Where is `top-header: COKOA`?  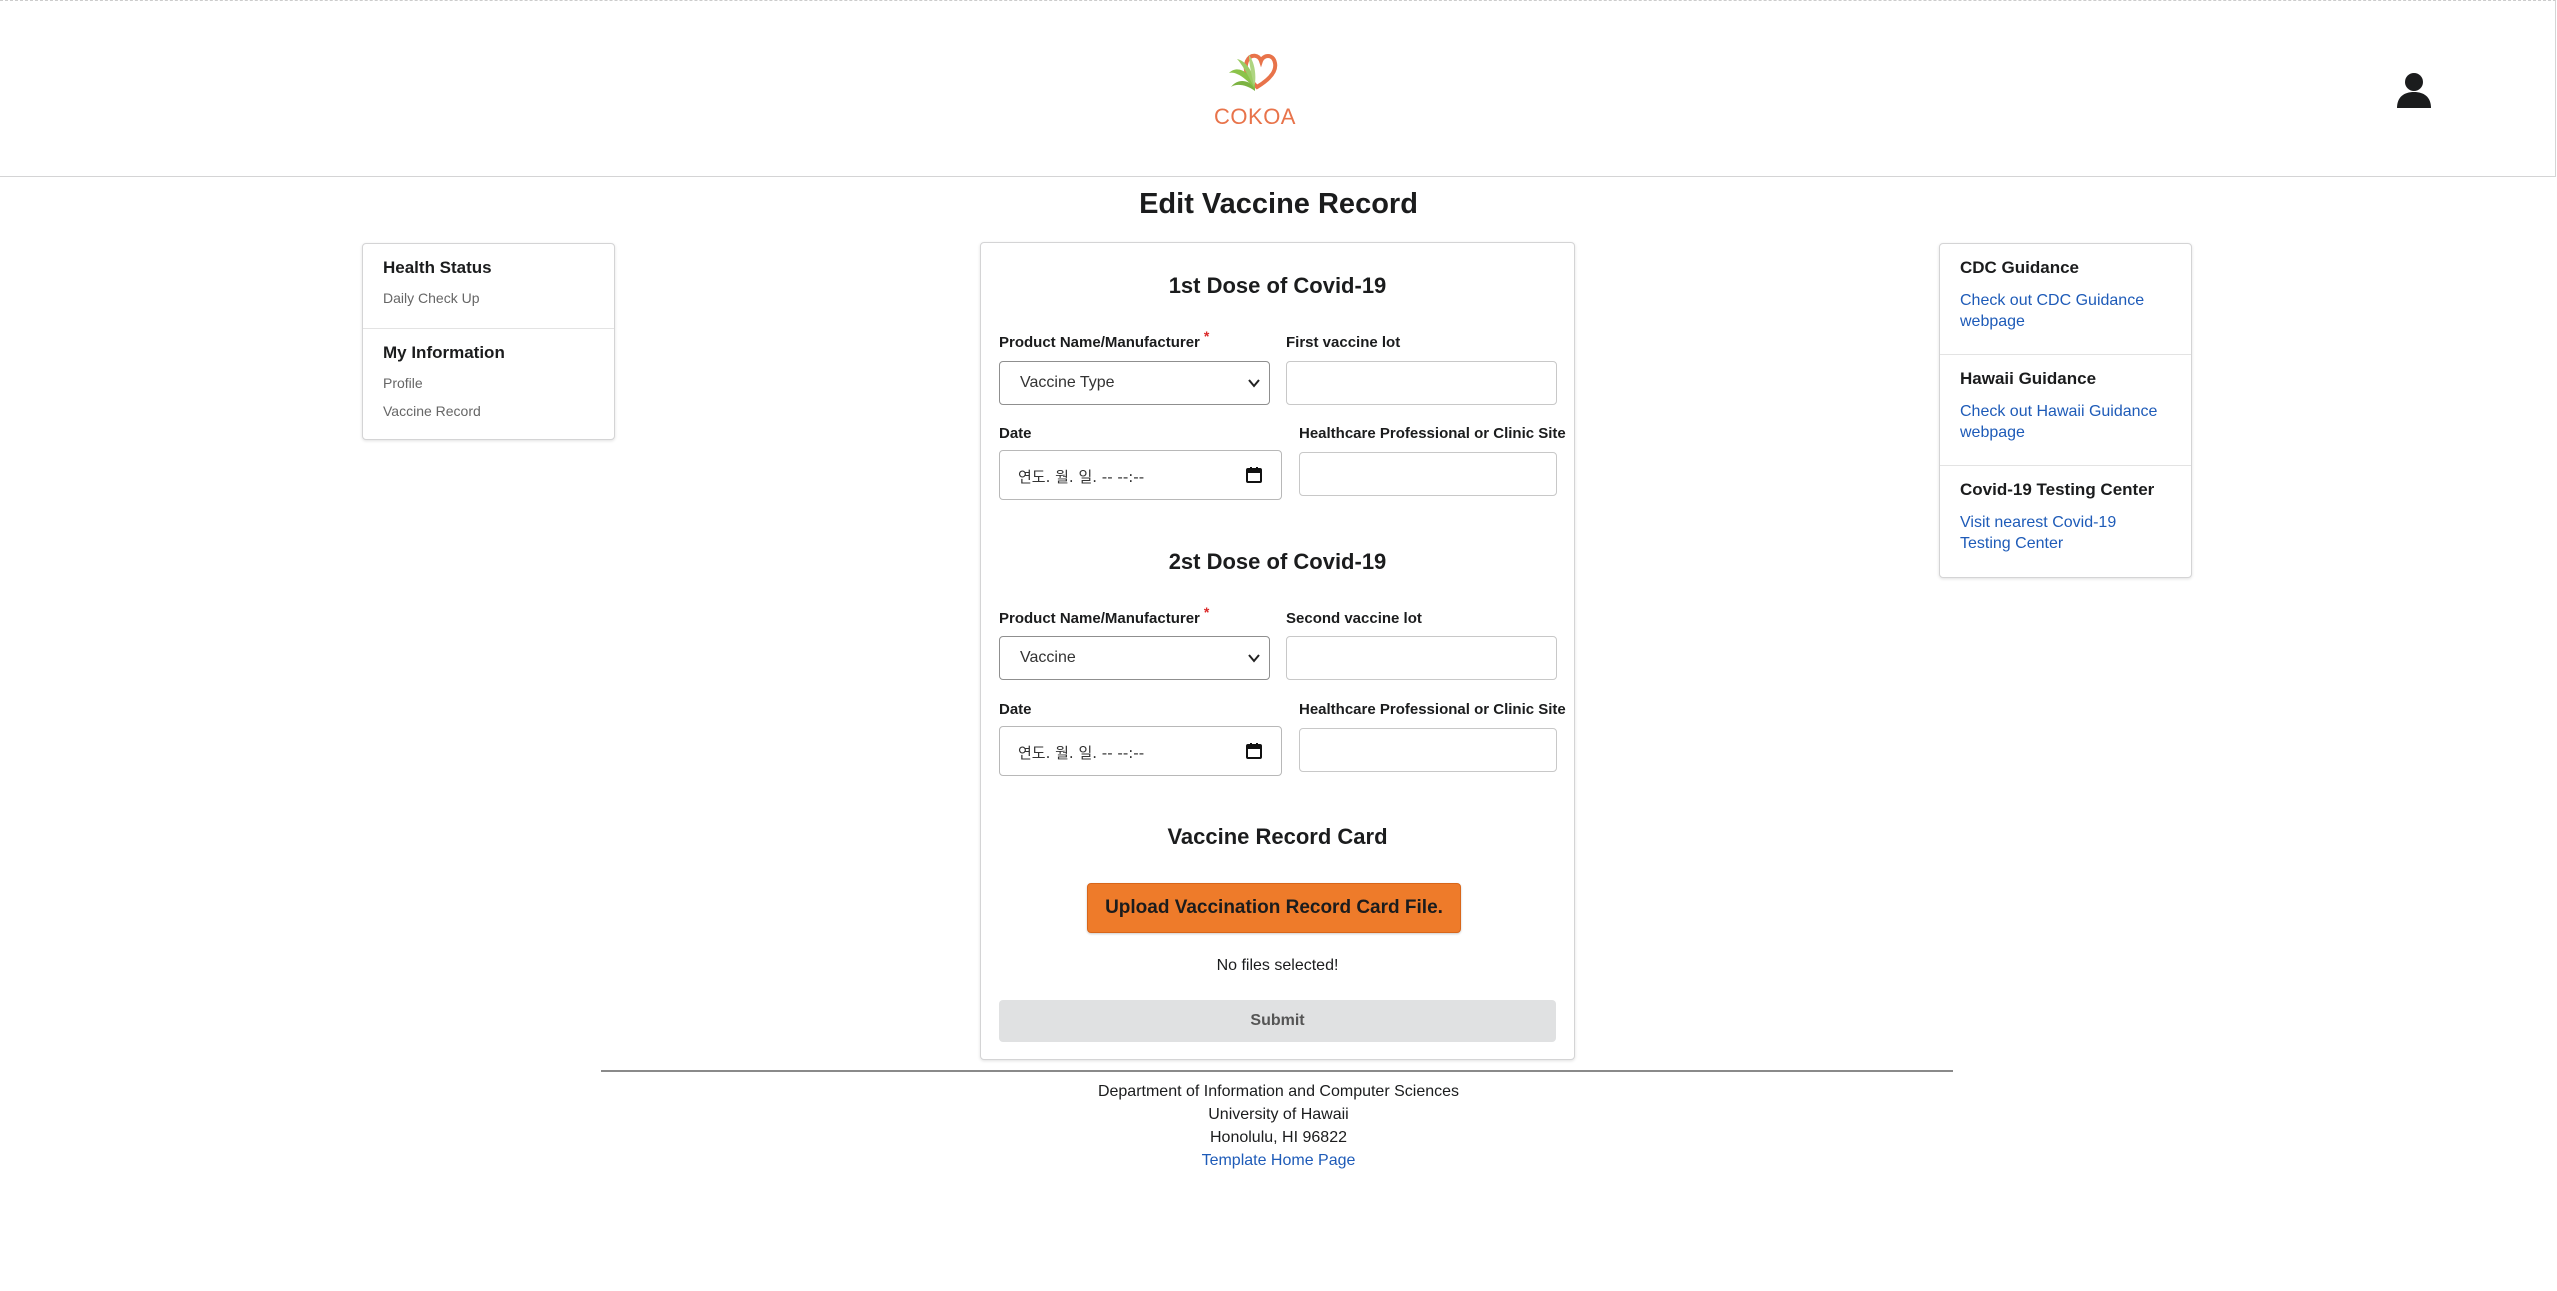
top-header: COKOA is located at coordinates (1278, 88).